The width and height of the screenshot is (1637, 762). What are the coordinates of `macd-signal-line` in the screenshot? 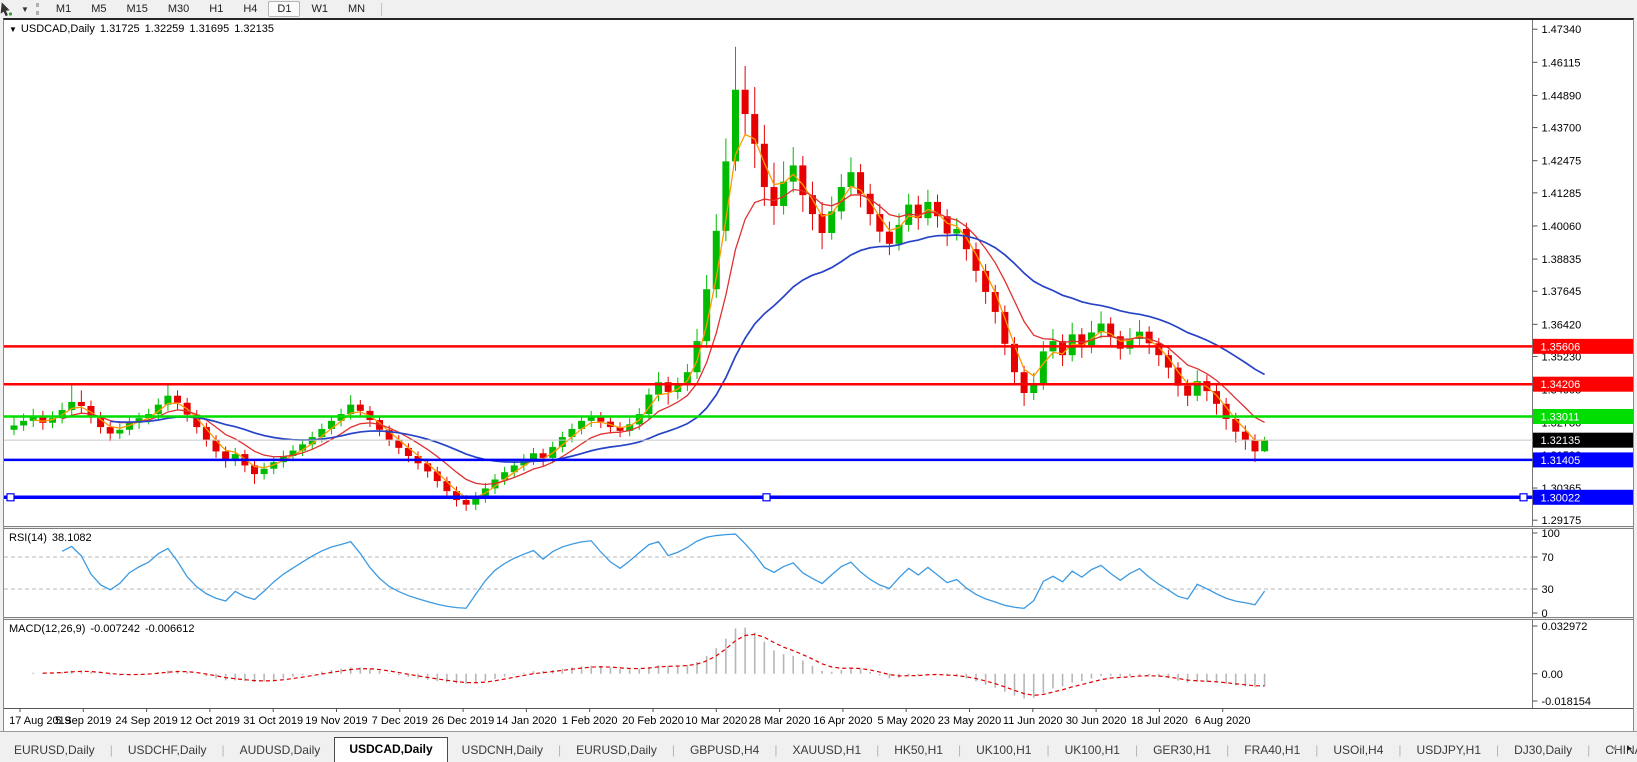 It's located at (653, 664).